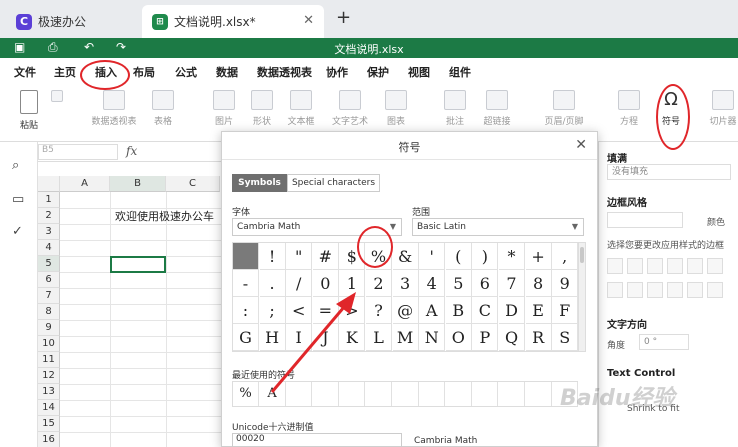  Describe the element at coordinates (582, 255) in the screenshot. I see `scrollbar-thumb` at that location.